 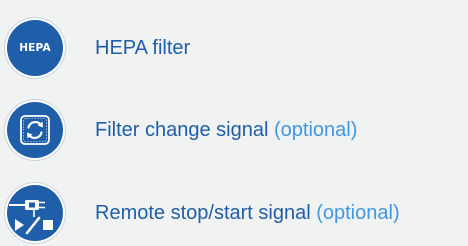 I want to click on feature-label-text: Filter change signal, so click(x=182, y=129).